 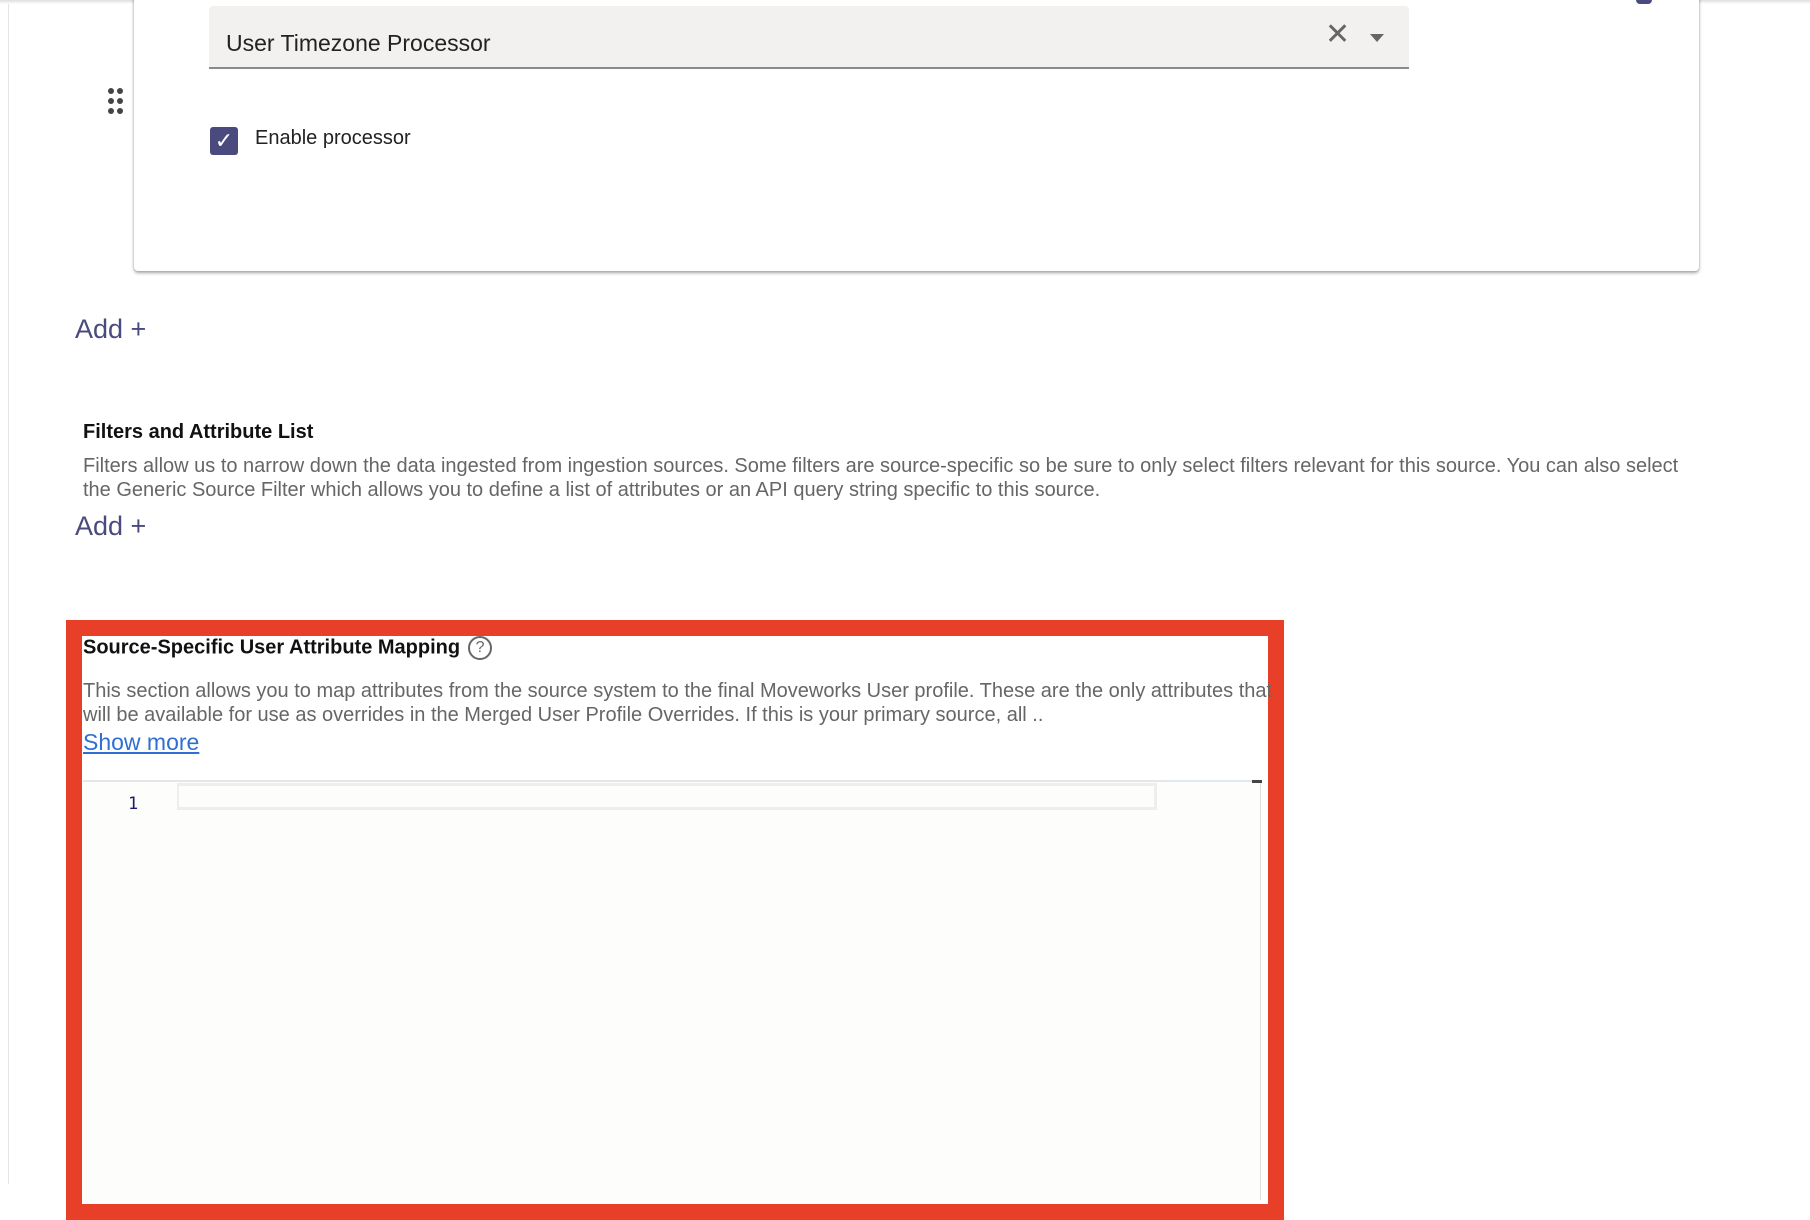 What do you see at coordinates (333, 138) in the screenshot?
I see `enable-processor-label: Enable processor` at bounding box center [333, 138].